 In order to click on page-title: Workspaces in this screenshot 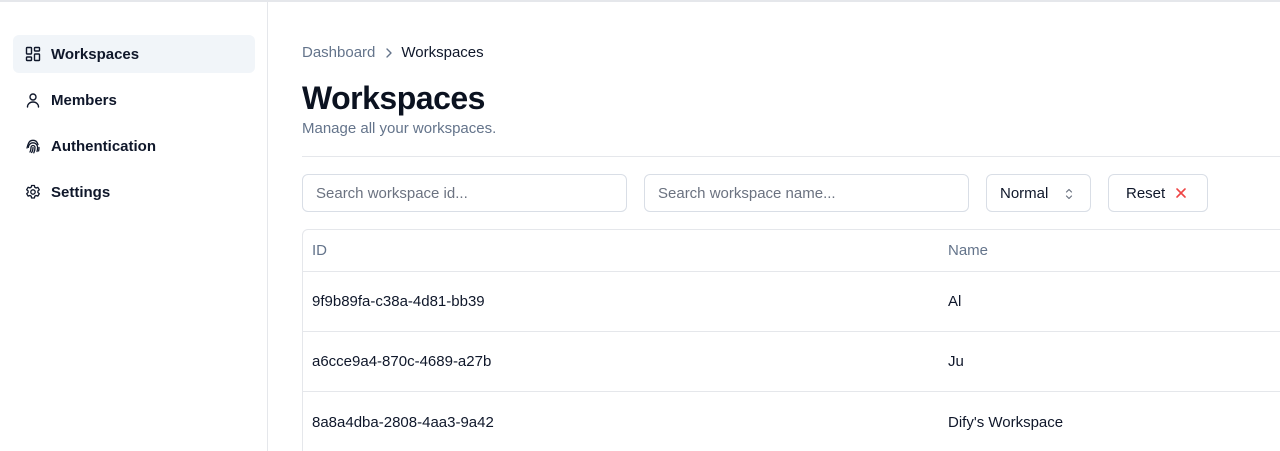, I will do `click(393, 98)`.